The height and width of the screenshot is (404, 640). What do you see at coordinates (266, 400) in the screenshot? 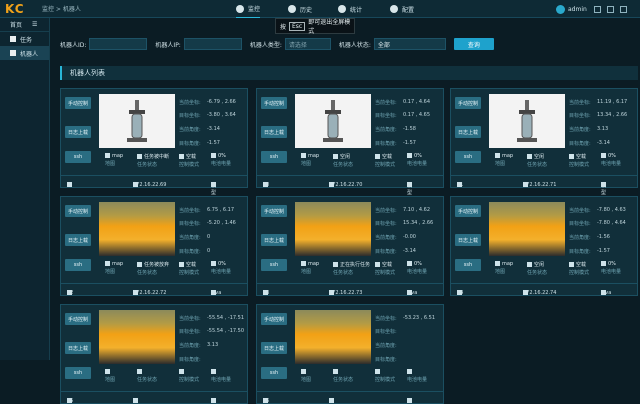
I see `robot-id: 16` at bounding box center [266, 400].